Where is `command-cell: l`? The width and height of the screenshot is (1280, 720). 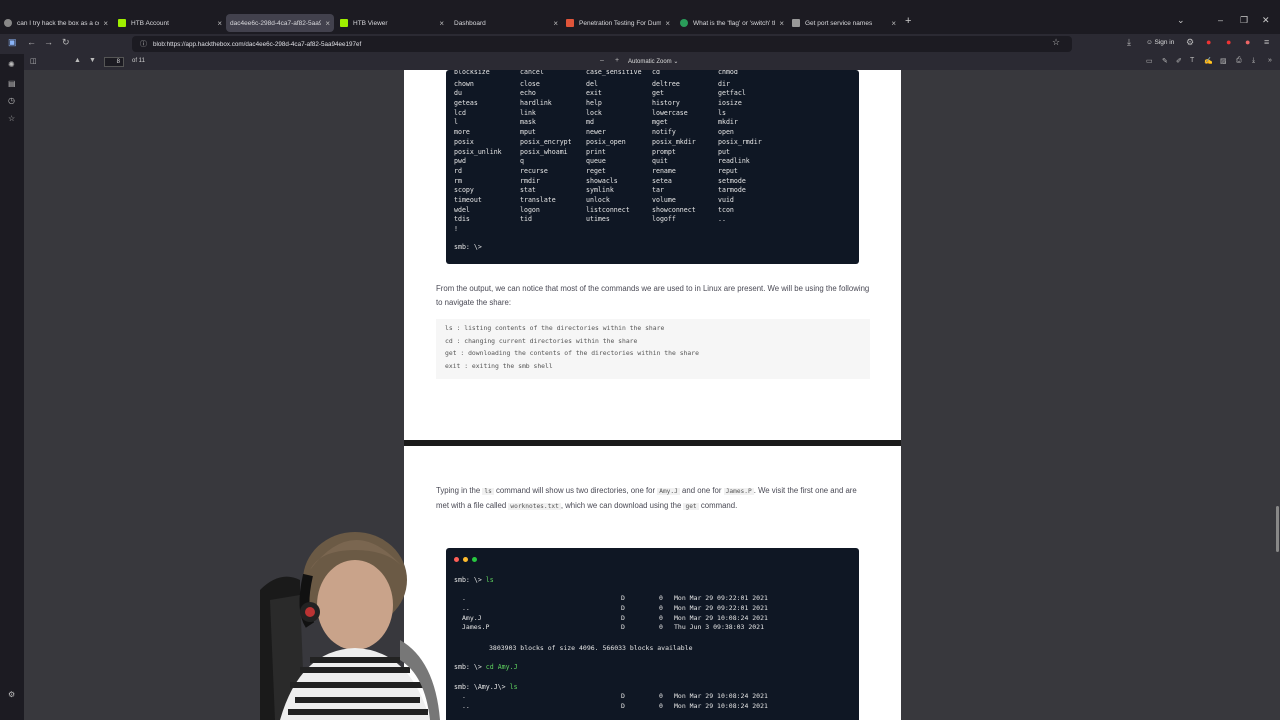 command-cell: l is located at coordinates (456, 122).